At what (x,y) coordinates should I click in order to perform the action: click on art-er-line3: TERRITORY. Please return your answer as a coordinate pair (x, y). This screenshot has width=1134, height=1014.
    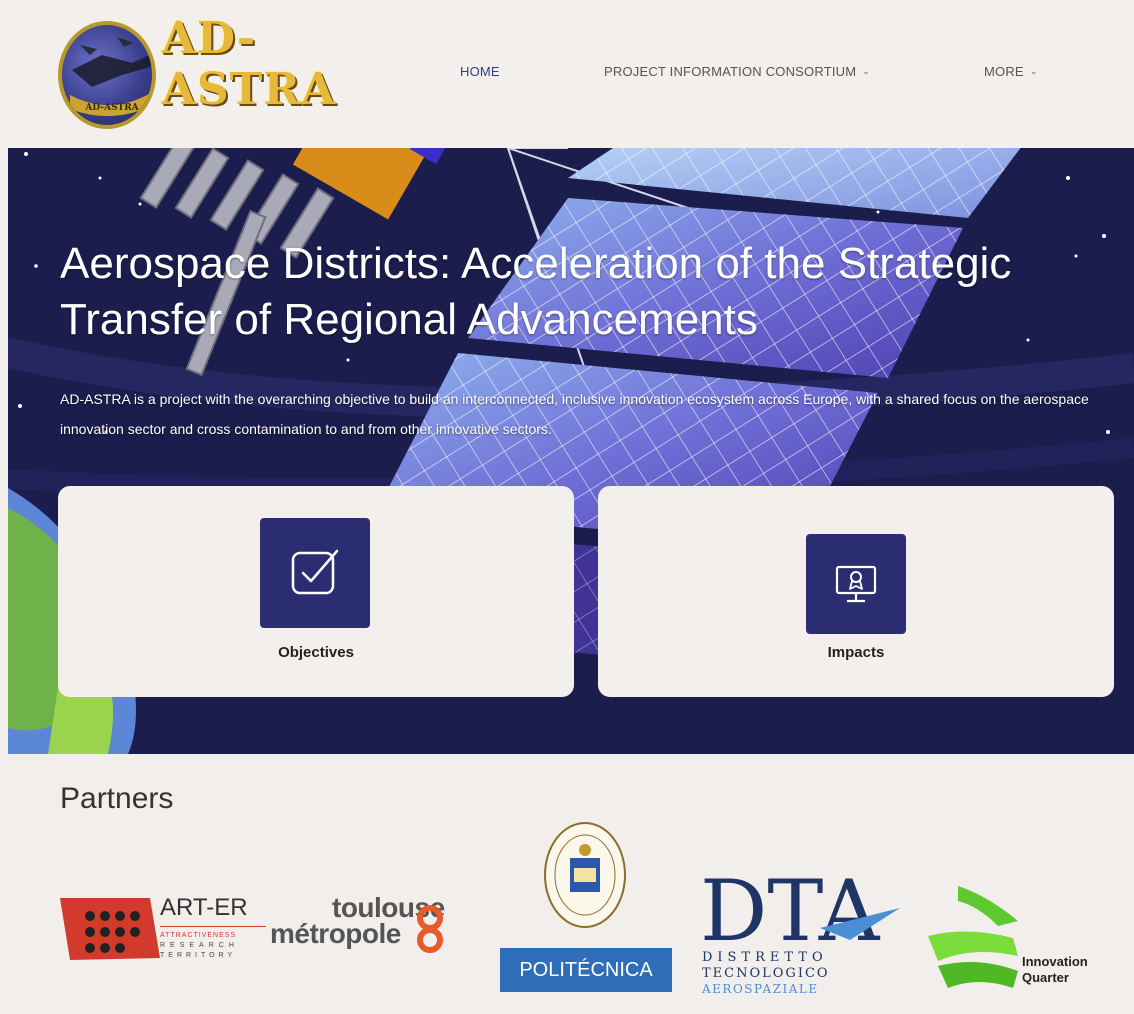
    Looking at the image, I should click on (198, 955).